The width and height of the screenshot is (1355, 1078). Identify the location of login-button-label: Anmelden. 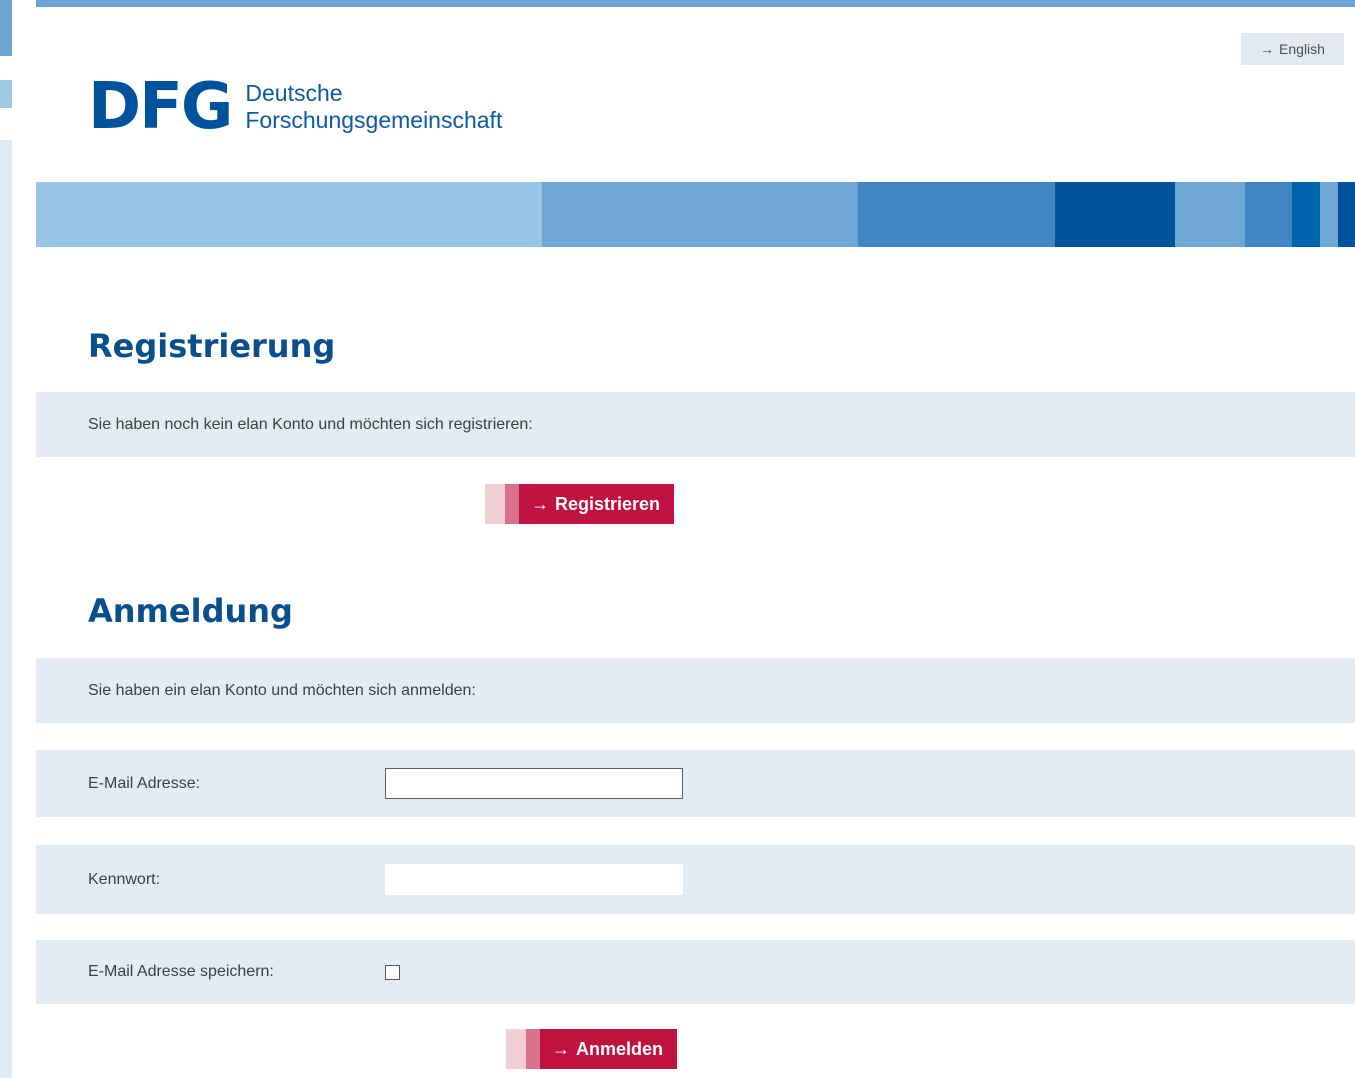
(620, 1048).